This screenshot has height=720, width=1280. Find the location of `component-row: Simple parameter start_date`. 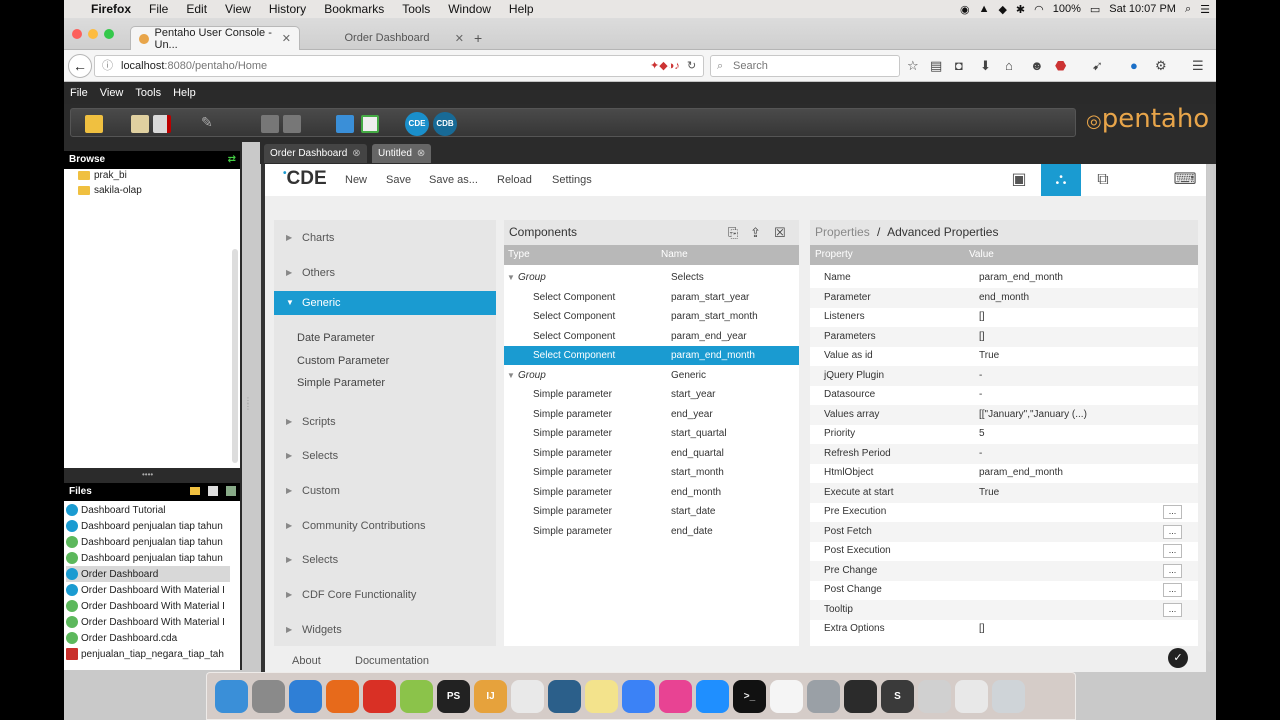

component-row: Simple parameter start_date is located at coordinates (651, 511).